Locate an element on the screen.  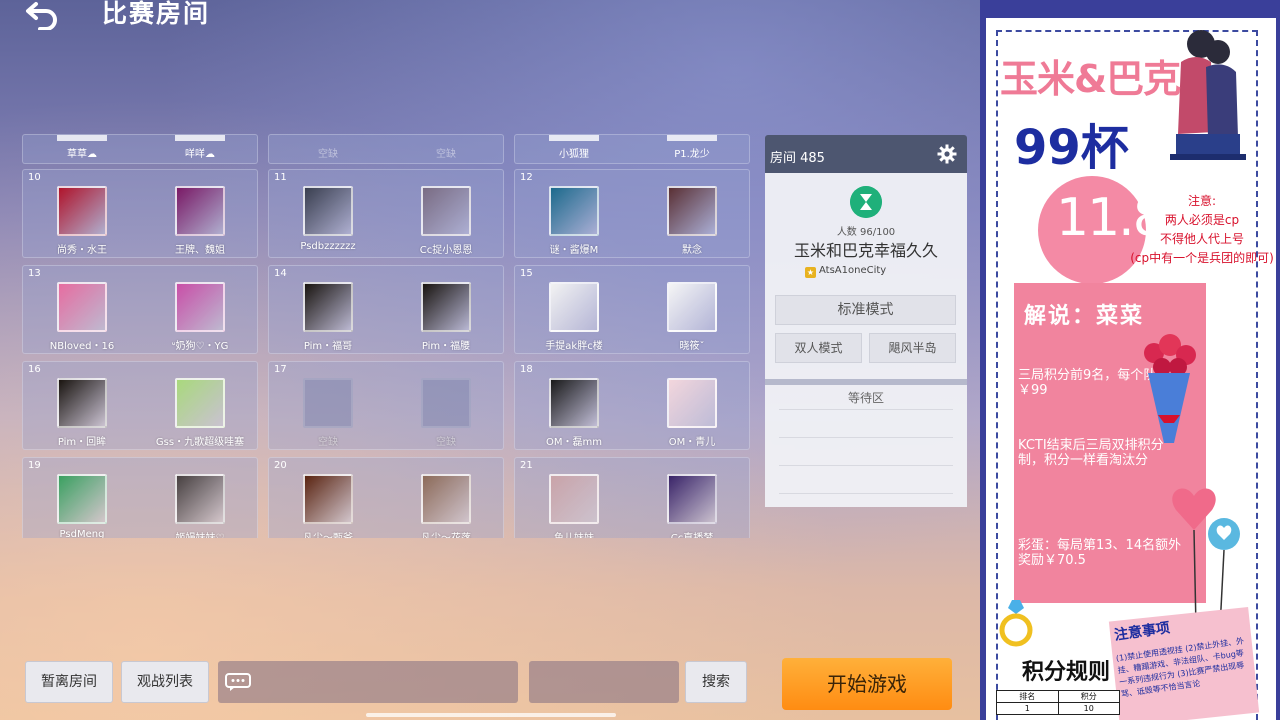
team-slot: 12 谜・酱爆M 默念 is located at coordinates (632, 213).